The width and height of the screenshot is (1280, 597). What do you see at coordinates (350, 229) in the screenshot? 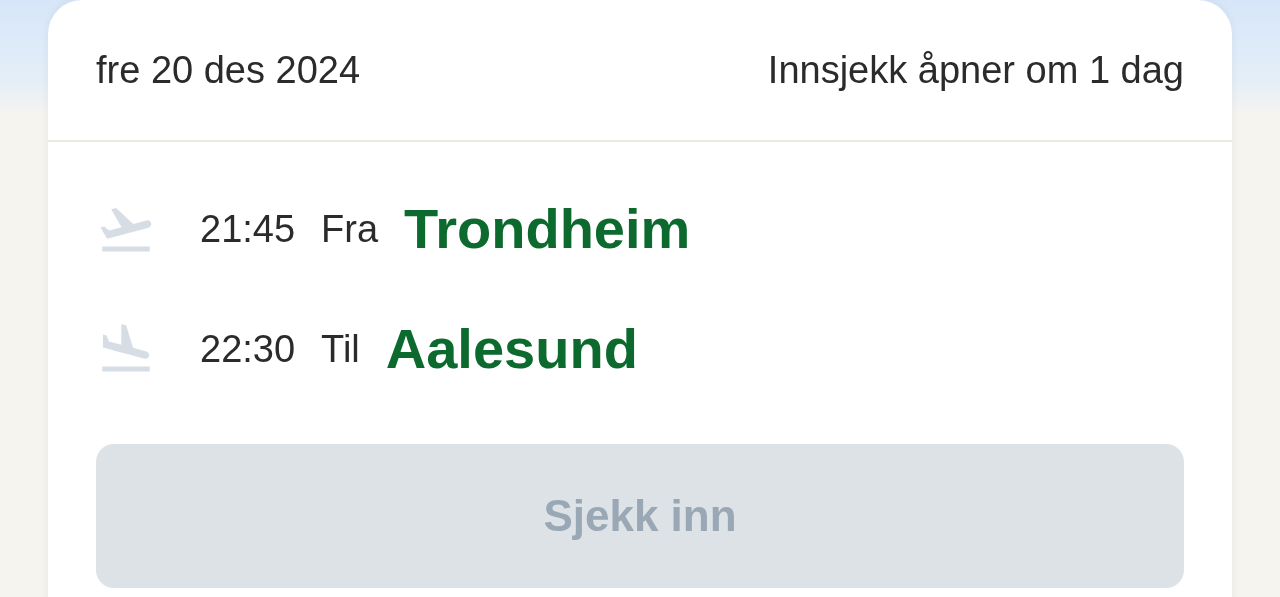
I see `direction-label: Fra` at bounding box center [350, 229].